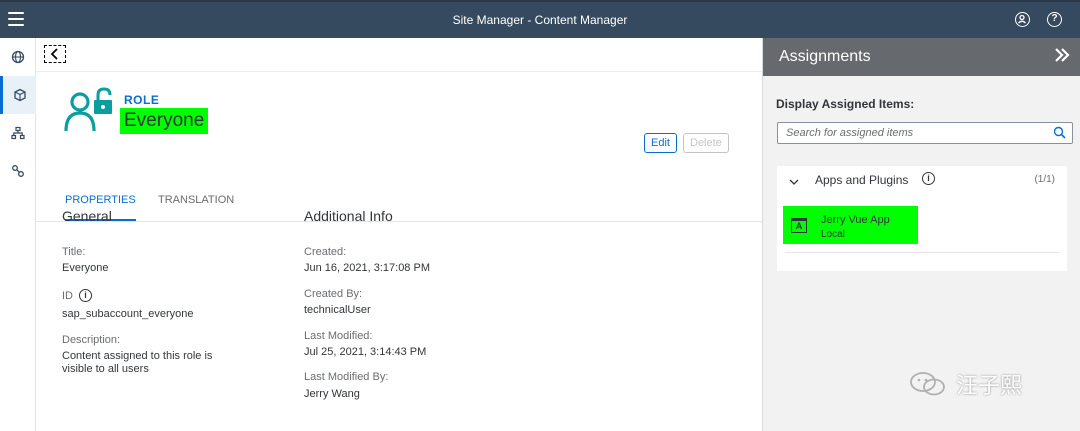 This screenshot has width=1080, height=431. Describe the element at coordinates (922, 252) in the screenshot. I see `divider` at that location.